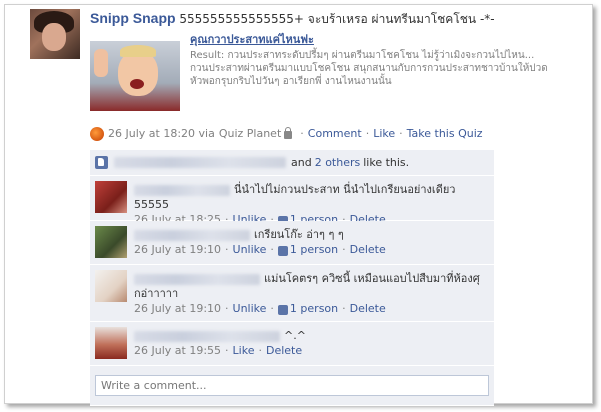 The height and width of the screenshot is (412, 601). What do you see at coordinates (161, 133) in the screenshot?
I see `story-timestamp: 26 July at 18:20 via` at bounding box center [161, 133].